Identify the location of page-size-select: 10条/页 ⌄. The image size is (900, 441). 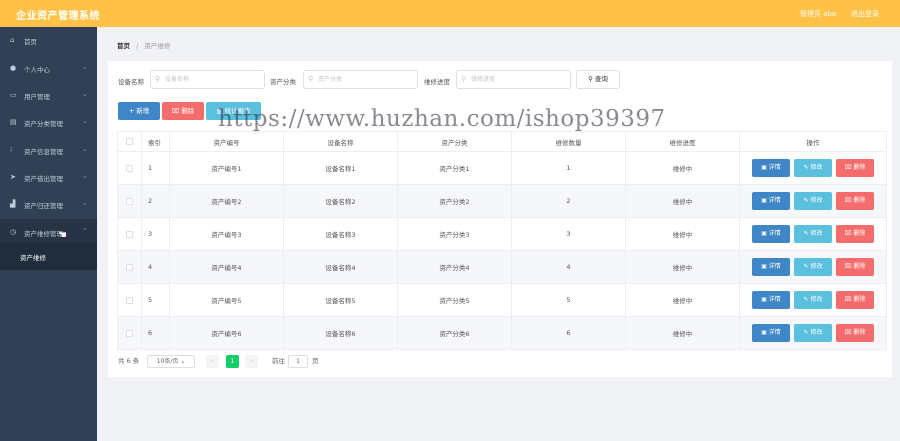
(171, 361).